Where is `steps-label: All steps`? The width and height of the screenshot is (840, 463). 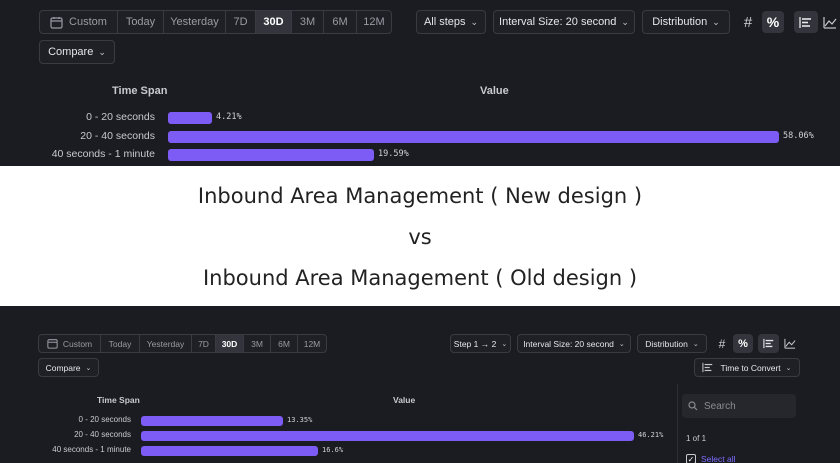 steps-label: All steps is located at coordinates (444, 22).